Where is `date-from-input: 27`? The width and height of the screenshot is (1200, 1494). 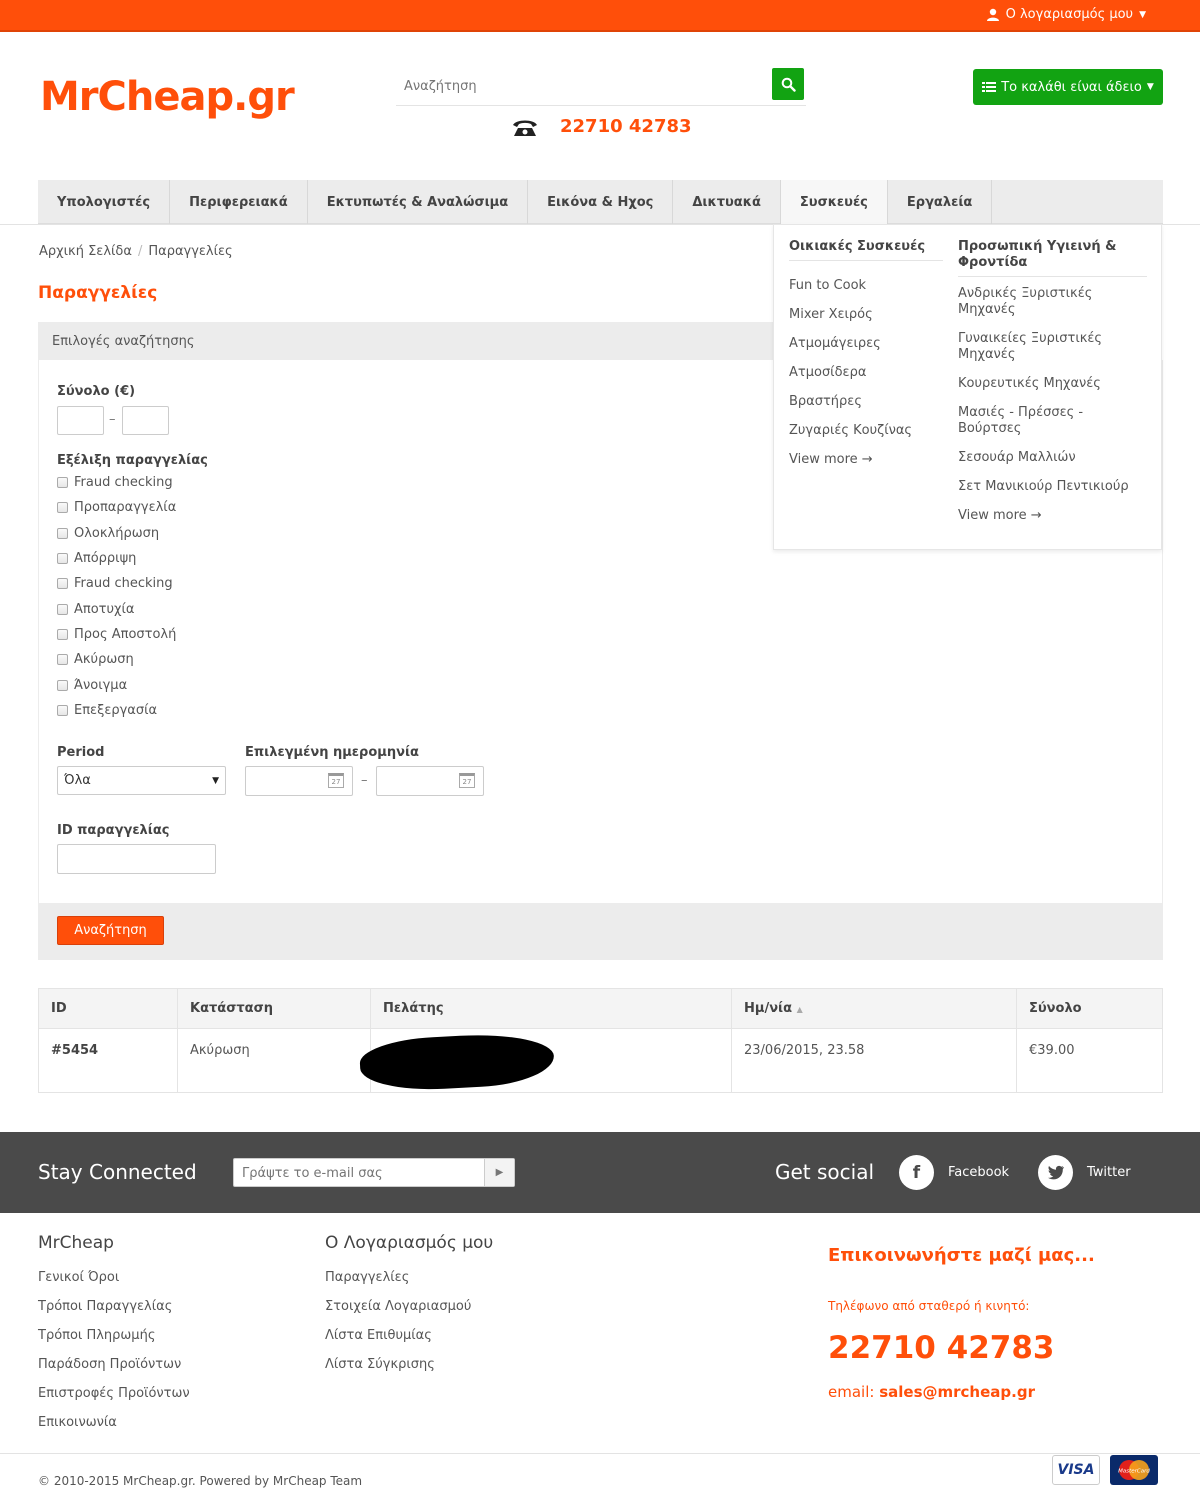 date-from-input: 27 is located at coordinates (299, 781).